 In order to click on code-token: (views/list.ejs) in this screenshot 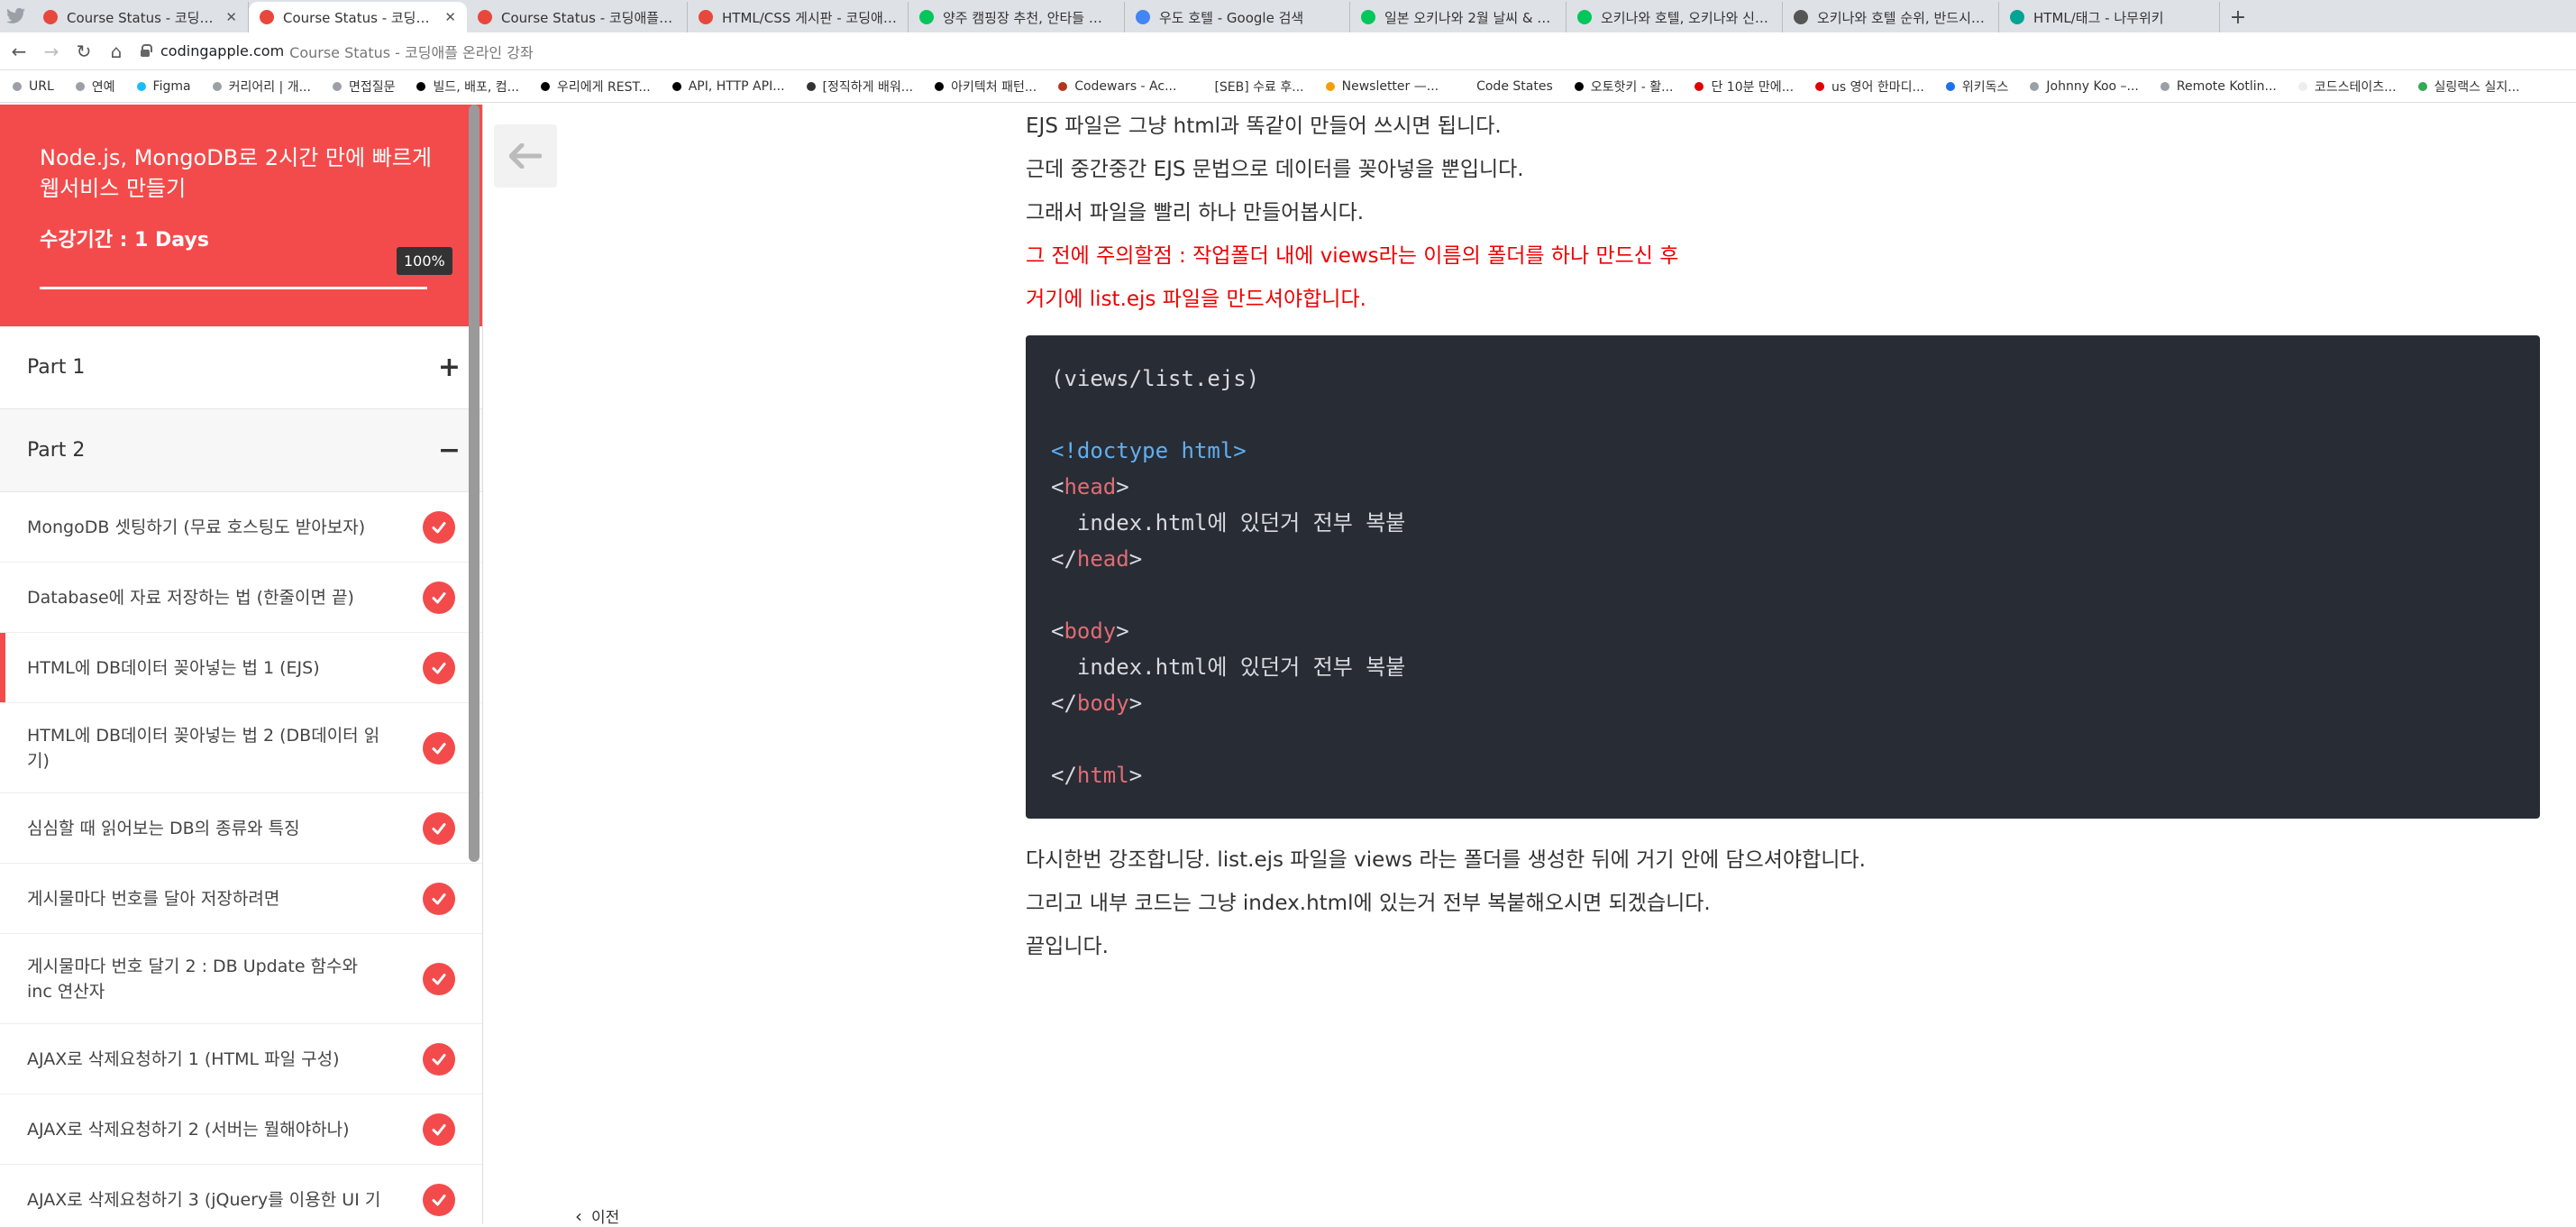, I will do `click(1155, 378)`.